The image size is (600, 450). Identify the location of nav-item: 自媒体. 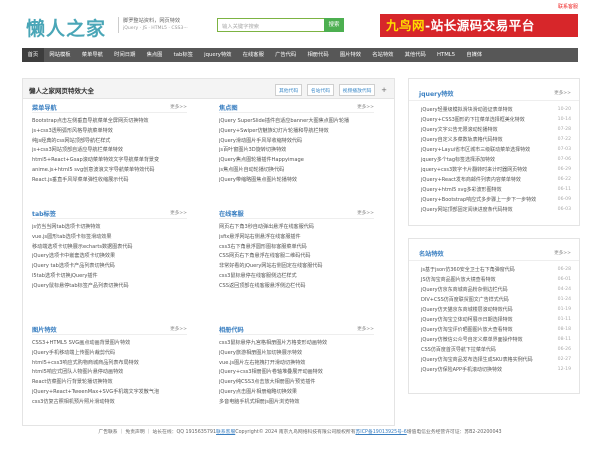
(474, 55).